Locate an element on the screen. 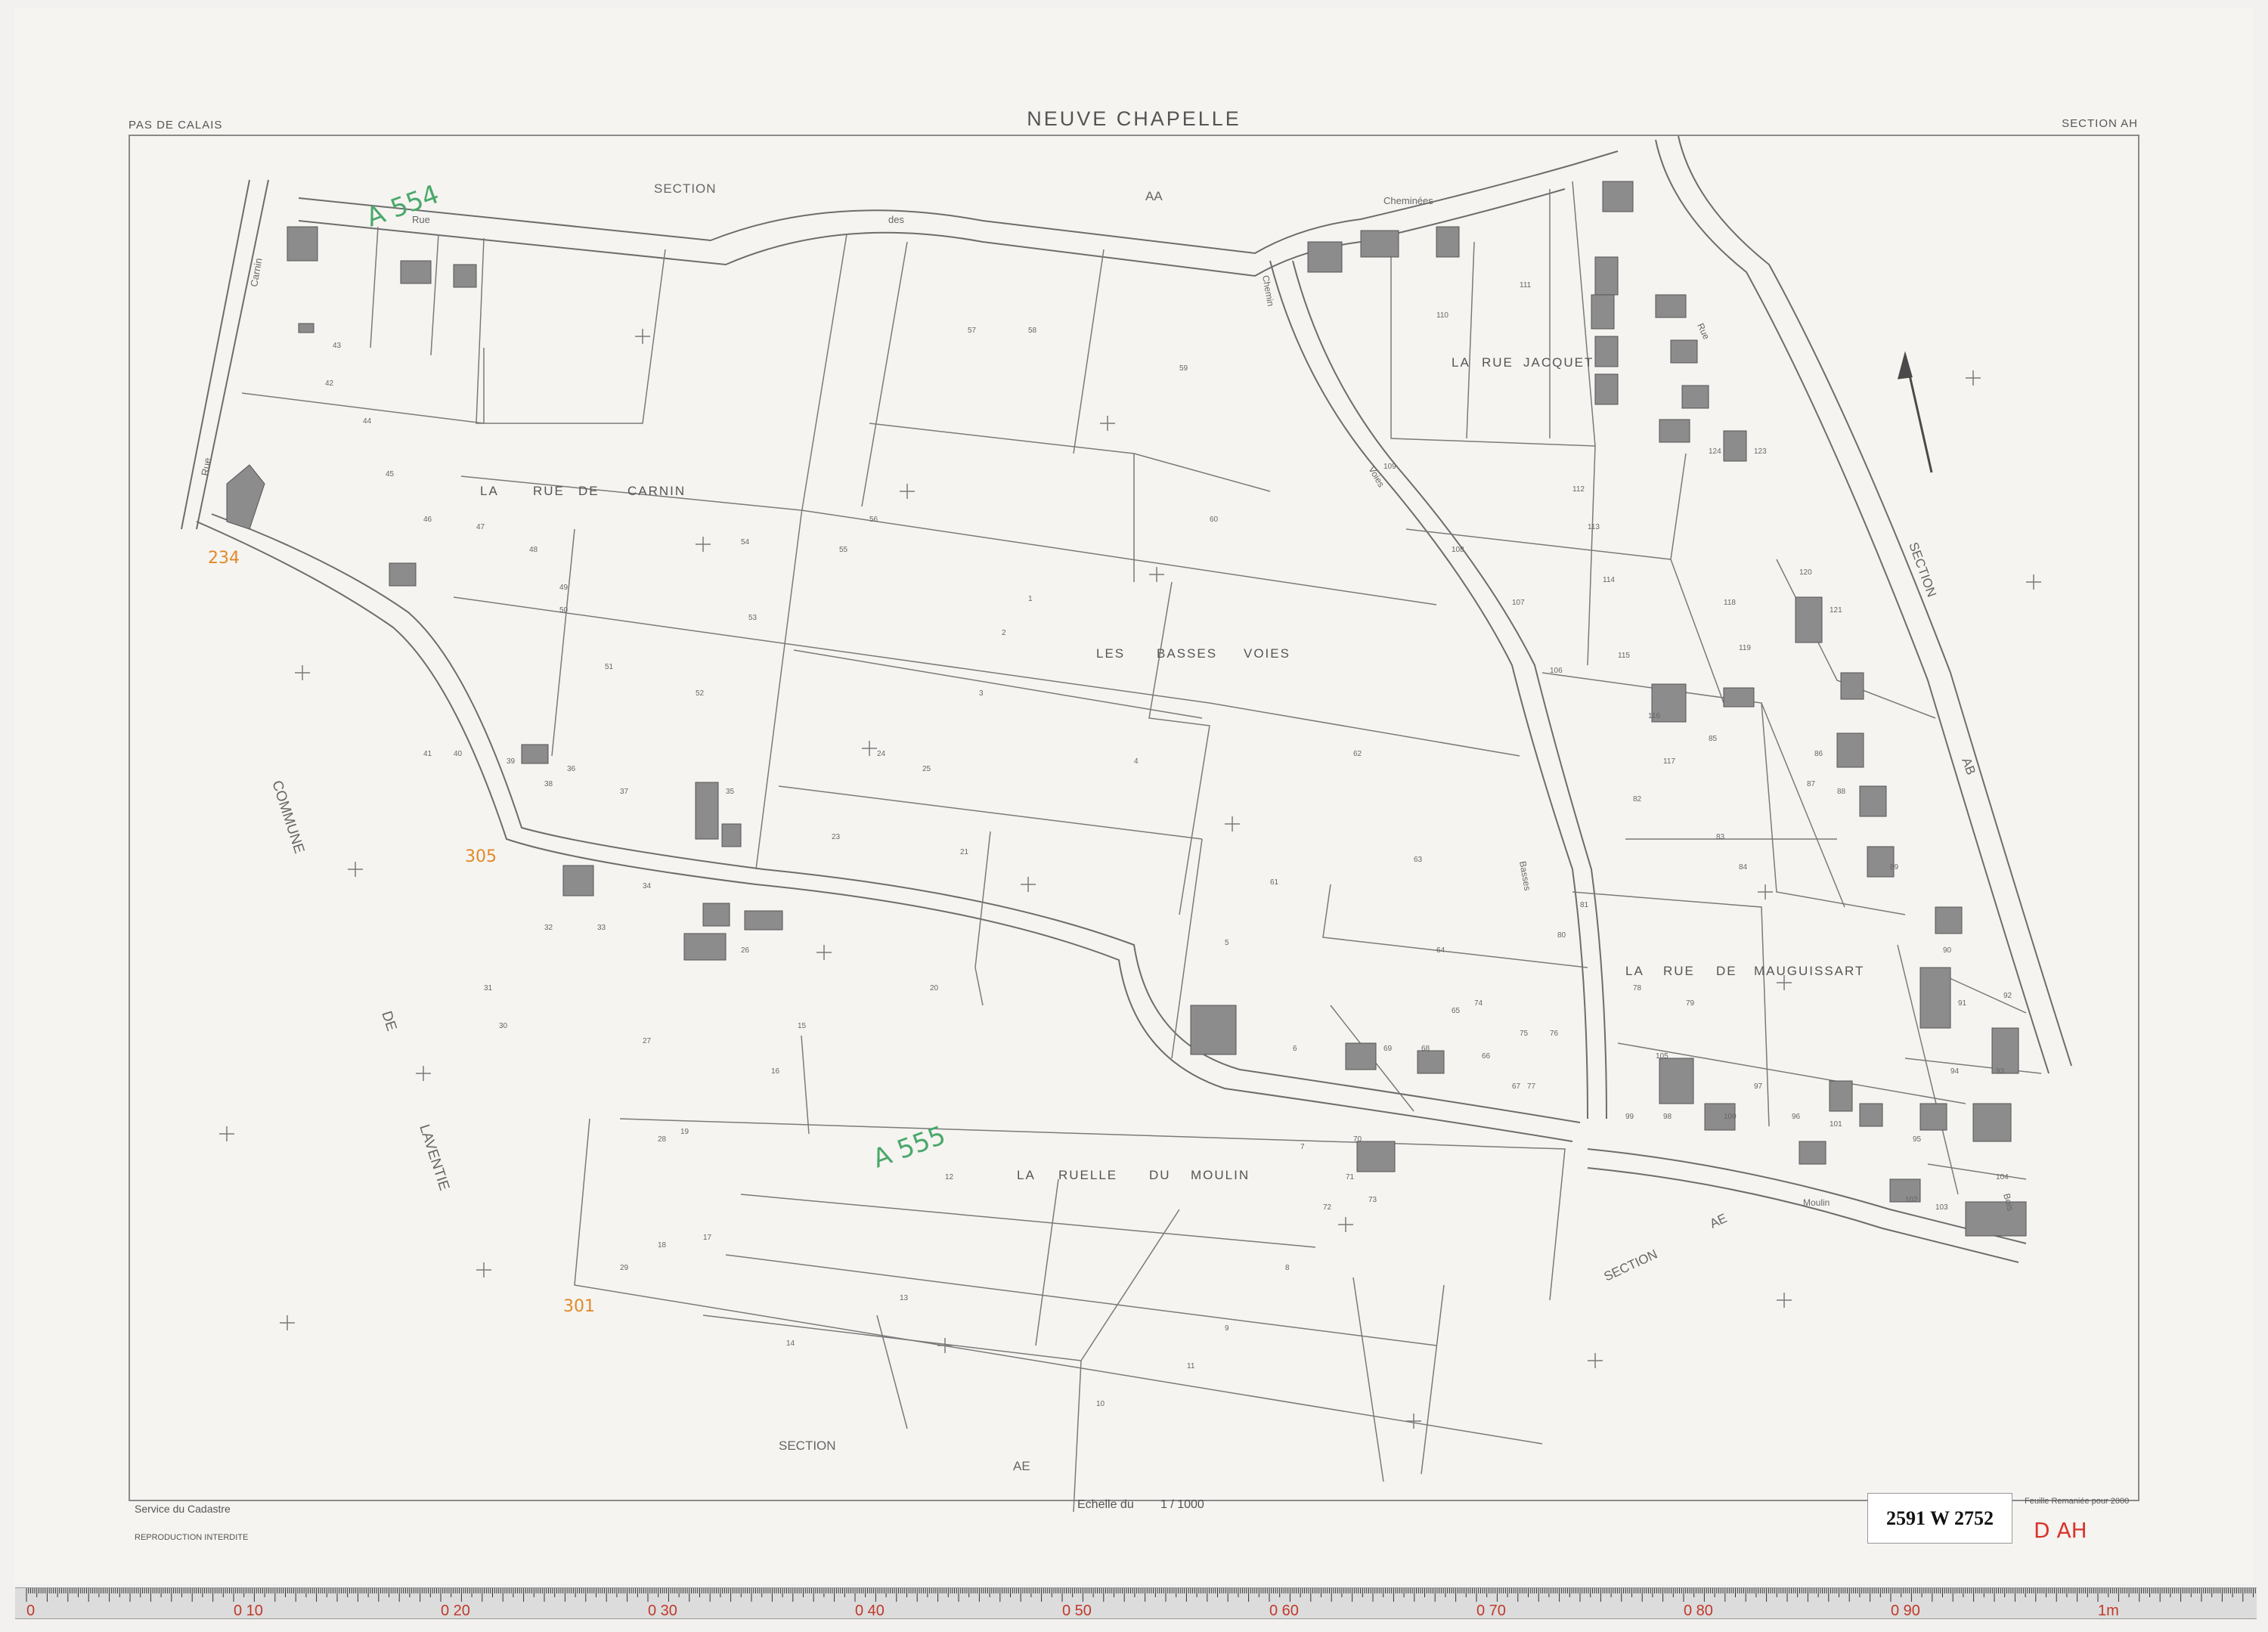  parcel-number: 23 is located at coordinates (836, 837).